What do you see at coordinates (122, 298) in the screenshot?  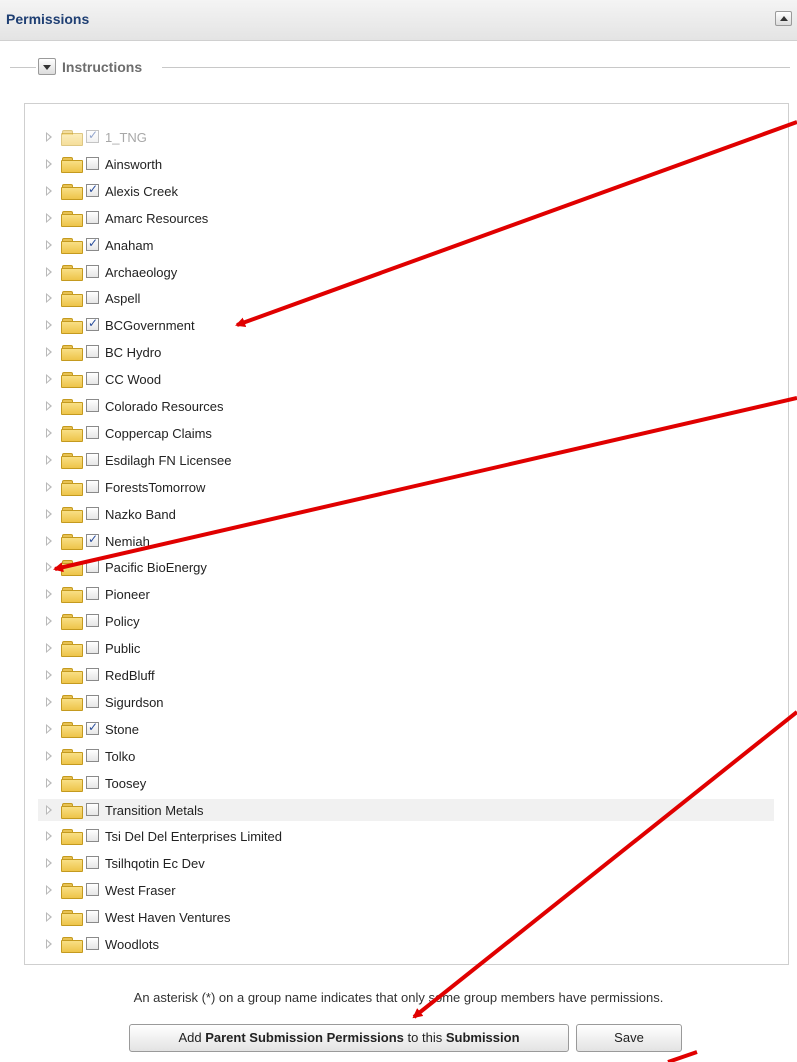 I see `group-label: Aspell` at bounding box center [122, 298].